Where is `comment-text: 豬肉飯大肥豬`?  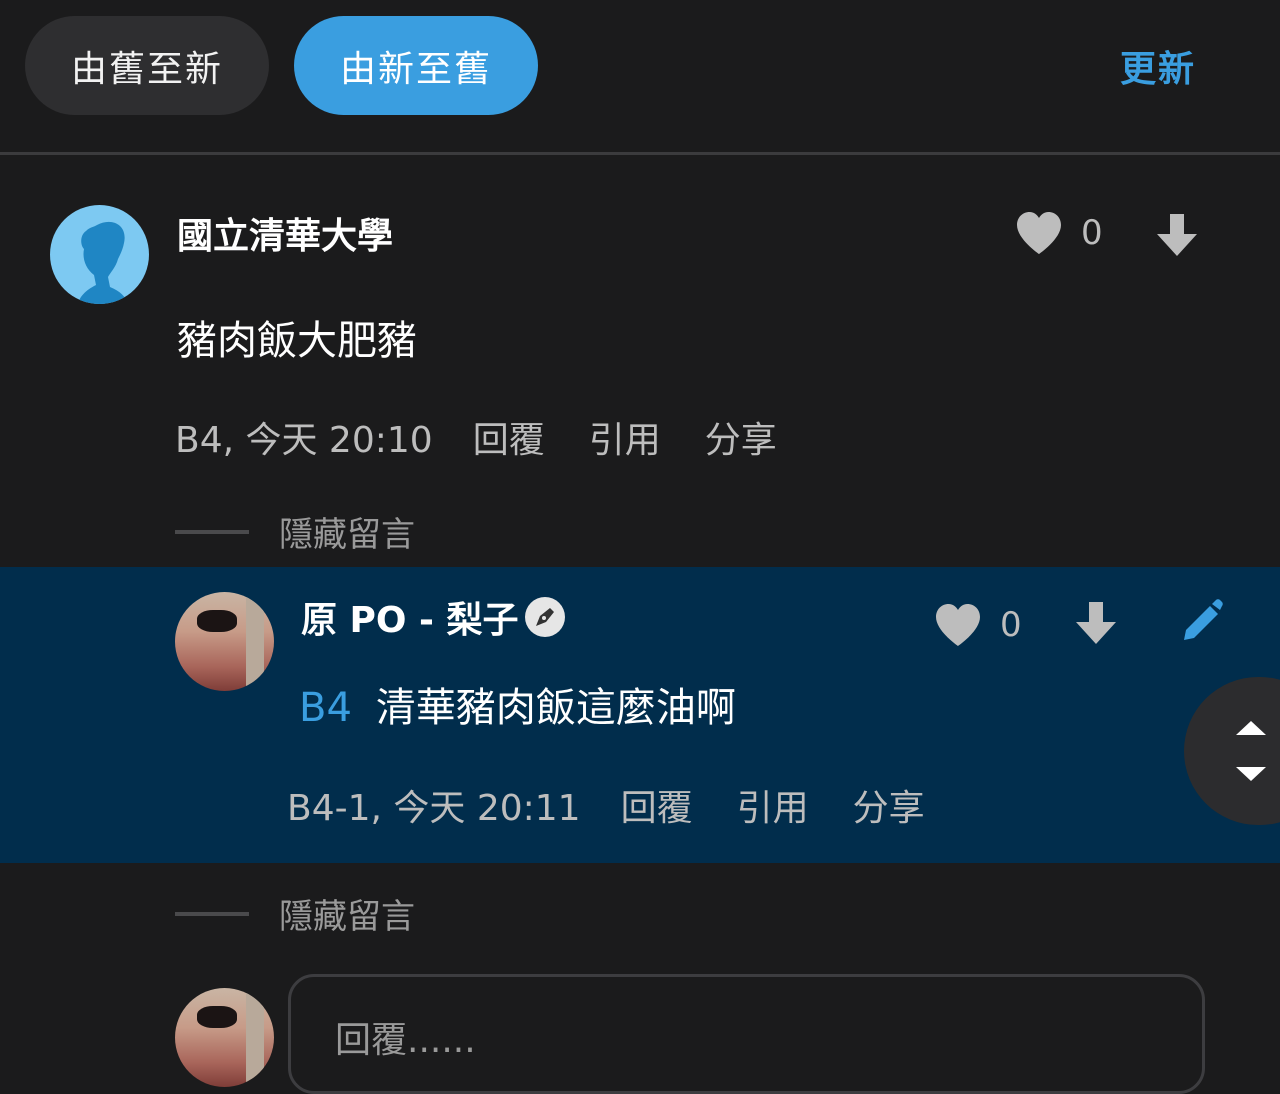
comment-text: 豬肉飯大肥豬 is located at coordinates (297, 341).